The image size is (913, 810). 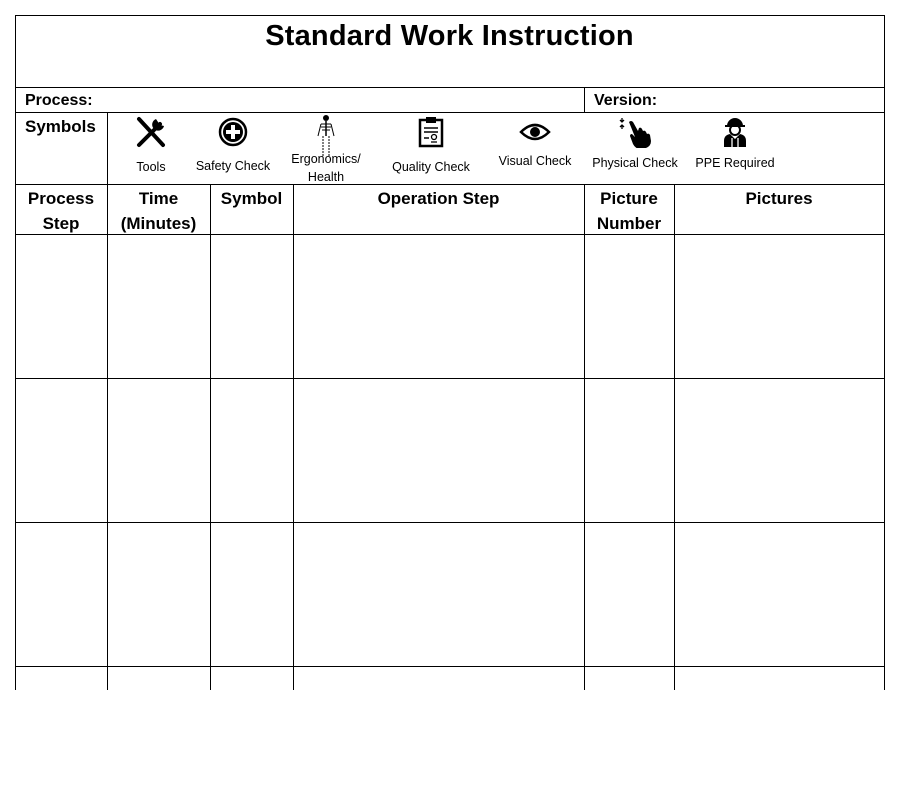 I want to click on header-line: Pictures, so click(x=779, y=198).